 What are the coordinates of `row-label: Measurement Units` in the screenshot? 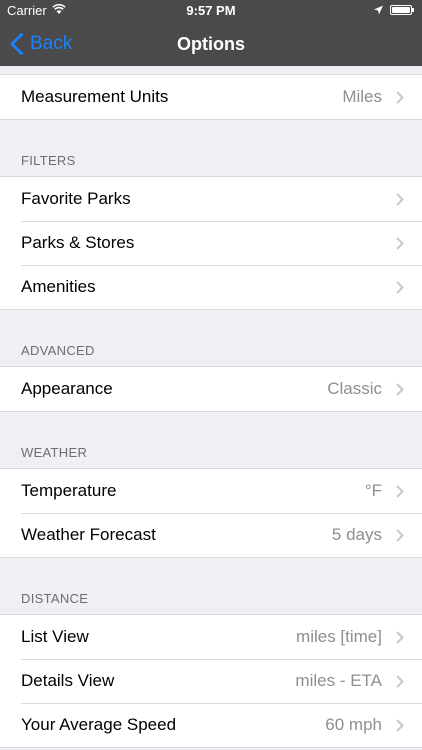 It's located at (95, 96).